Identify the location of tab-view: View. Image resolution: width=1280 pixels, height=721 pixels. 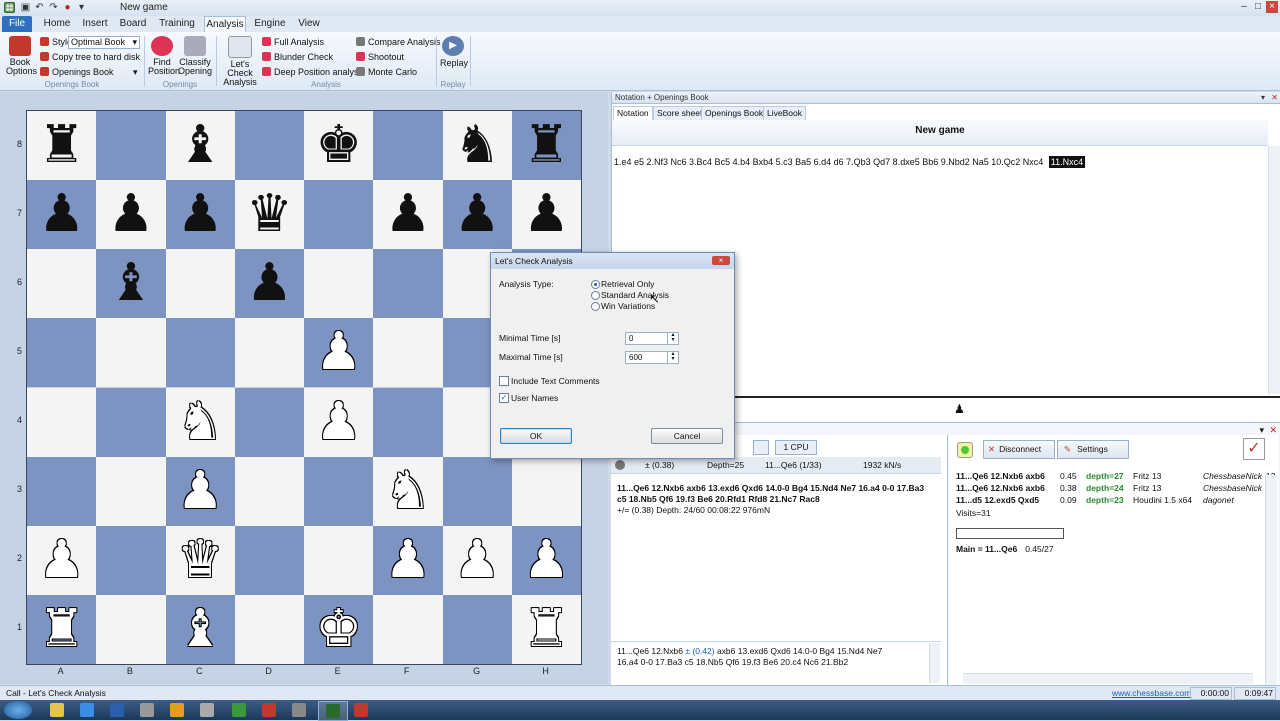
(309, 24).